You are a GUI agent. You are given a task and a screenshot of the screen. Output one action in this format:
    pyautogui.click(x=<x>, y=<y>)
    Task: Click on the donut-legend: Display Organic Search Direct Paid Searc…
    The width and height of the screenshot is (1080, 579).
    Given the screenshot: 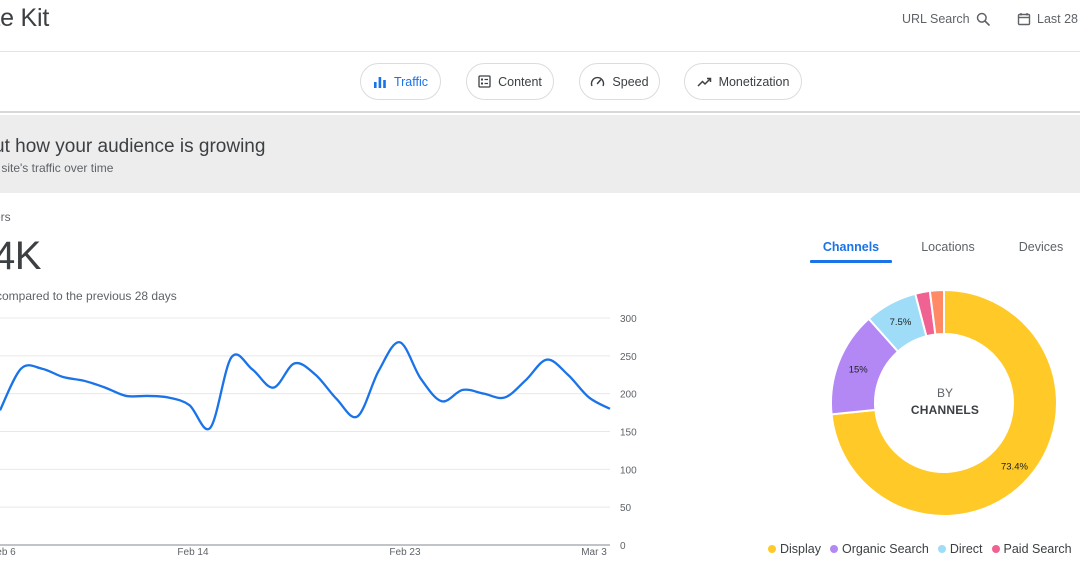 What is the action you would take?
    pyautogui.click(x=924, y=549)
    